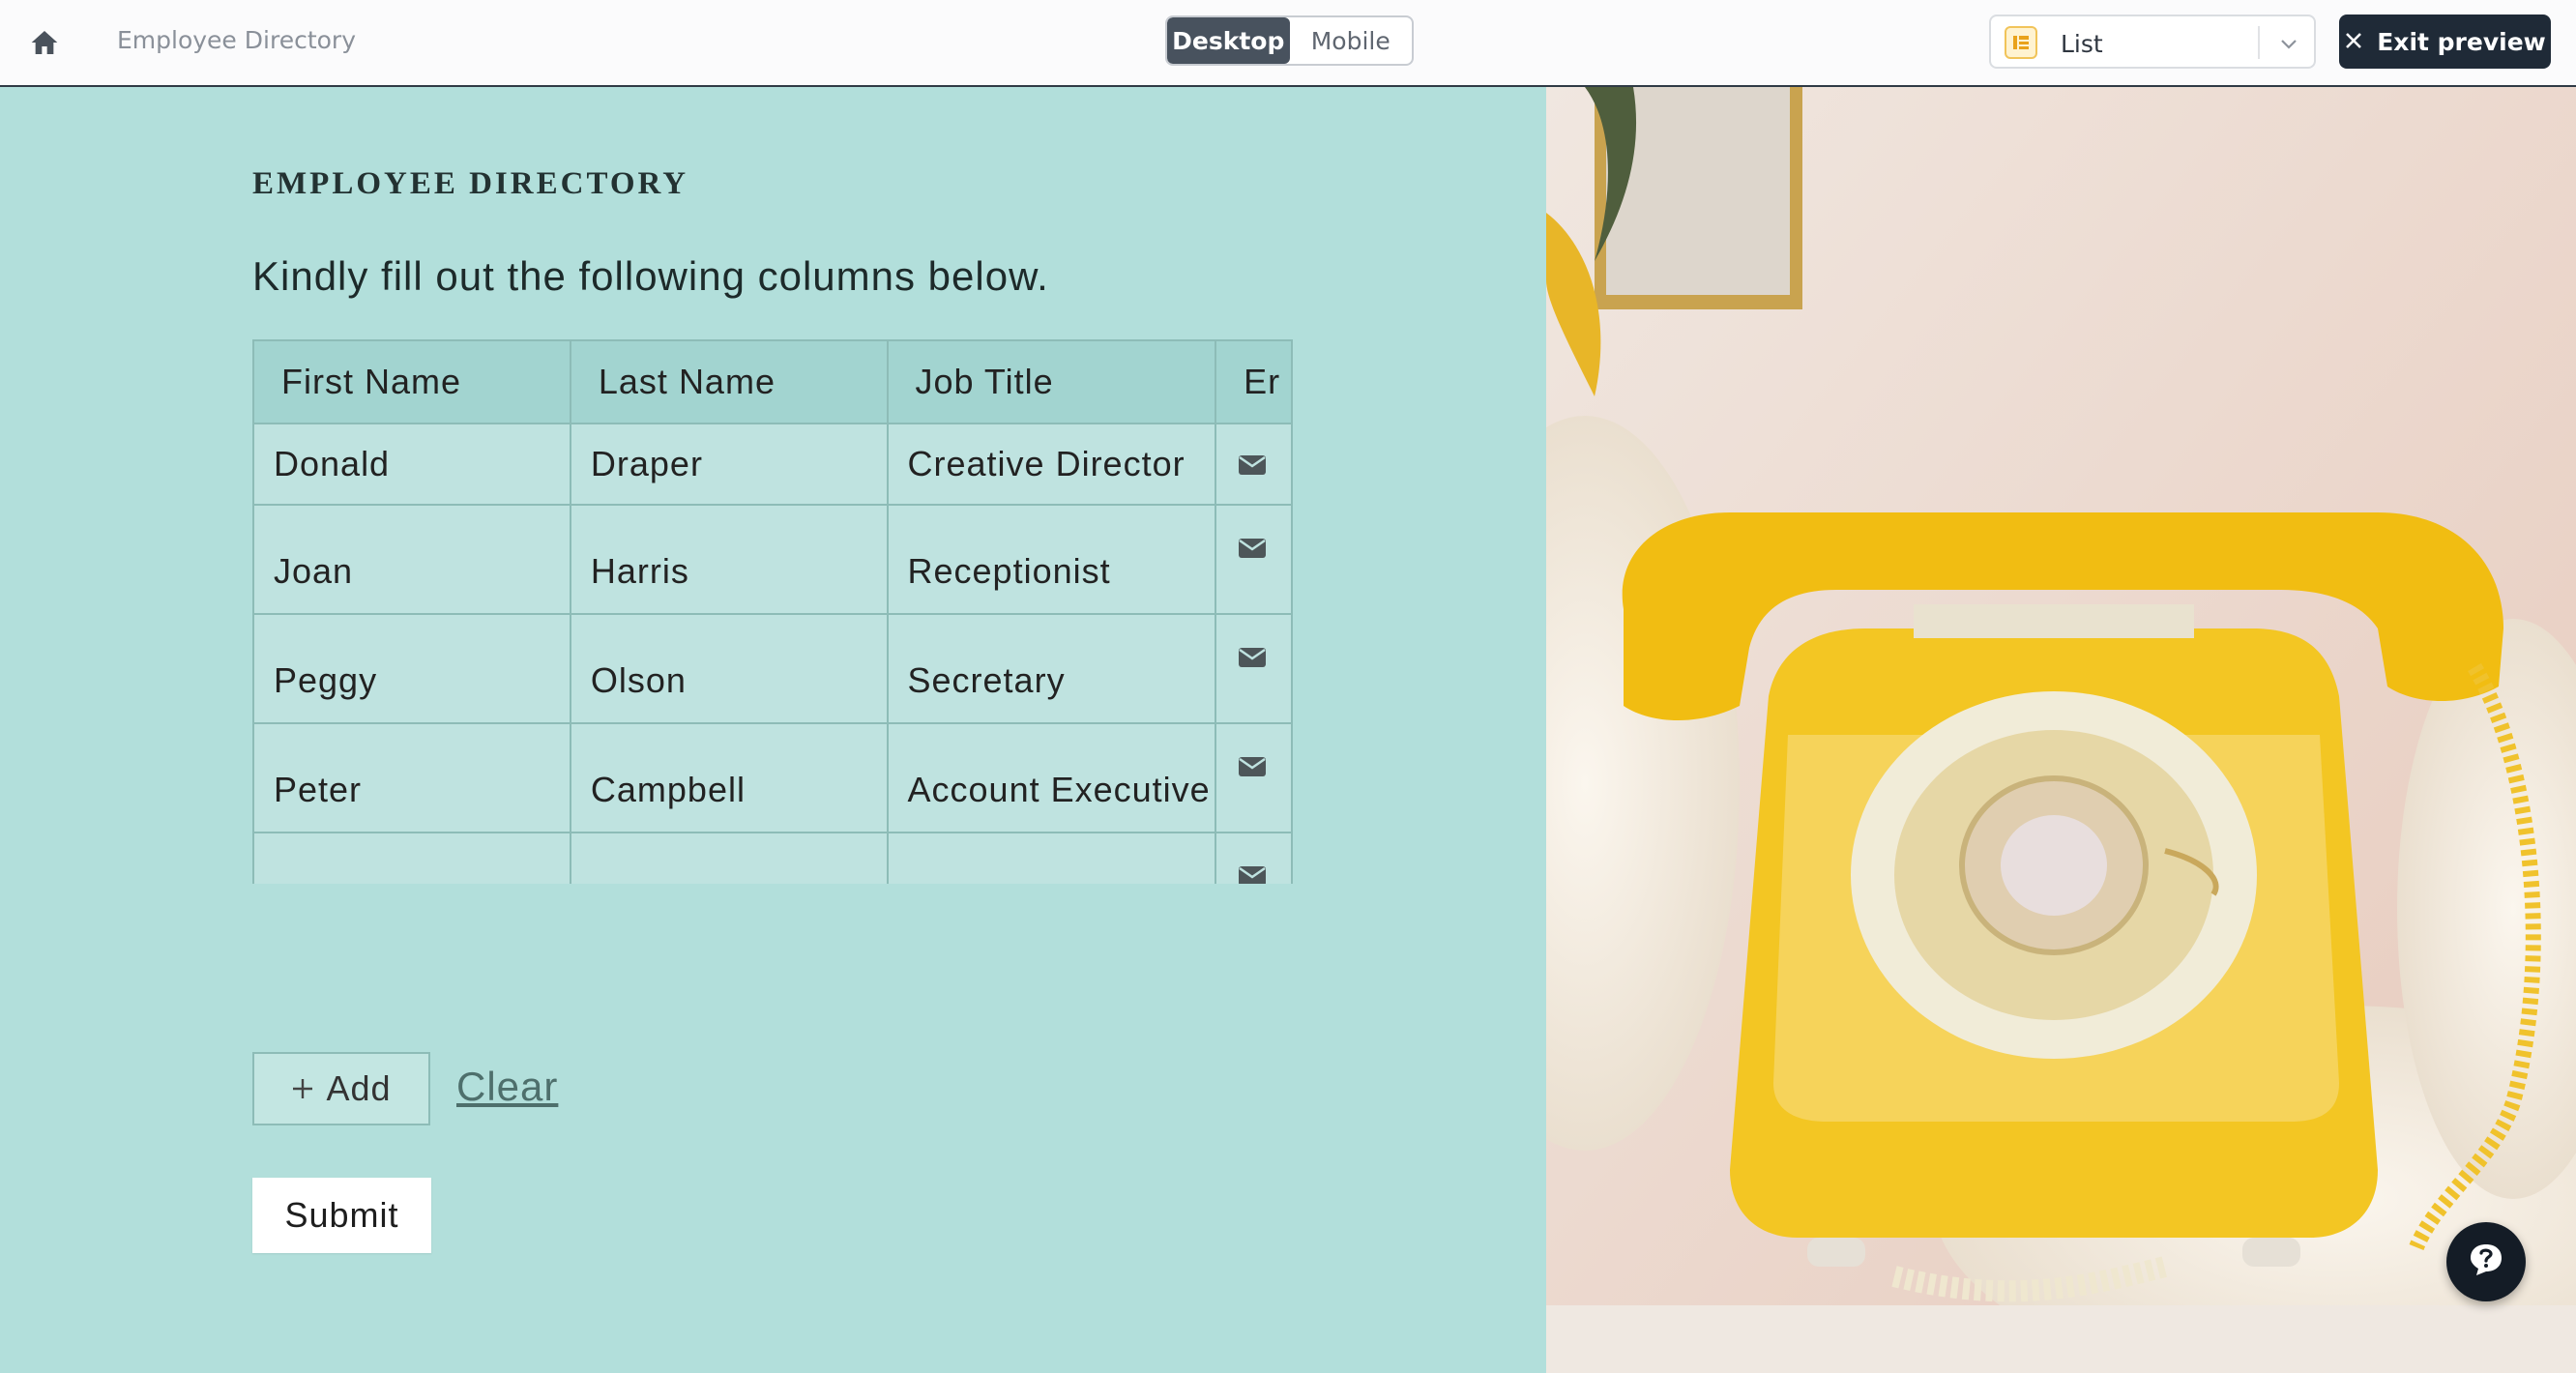 The image size is (2576, 1373). I want to click on last-name-cell: Olson, so click(729, 668).